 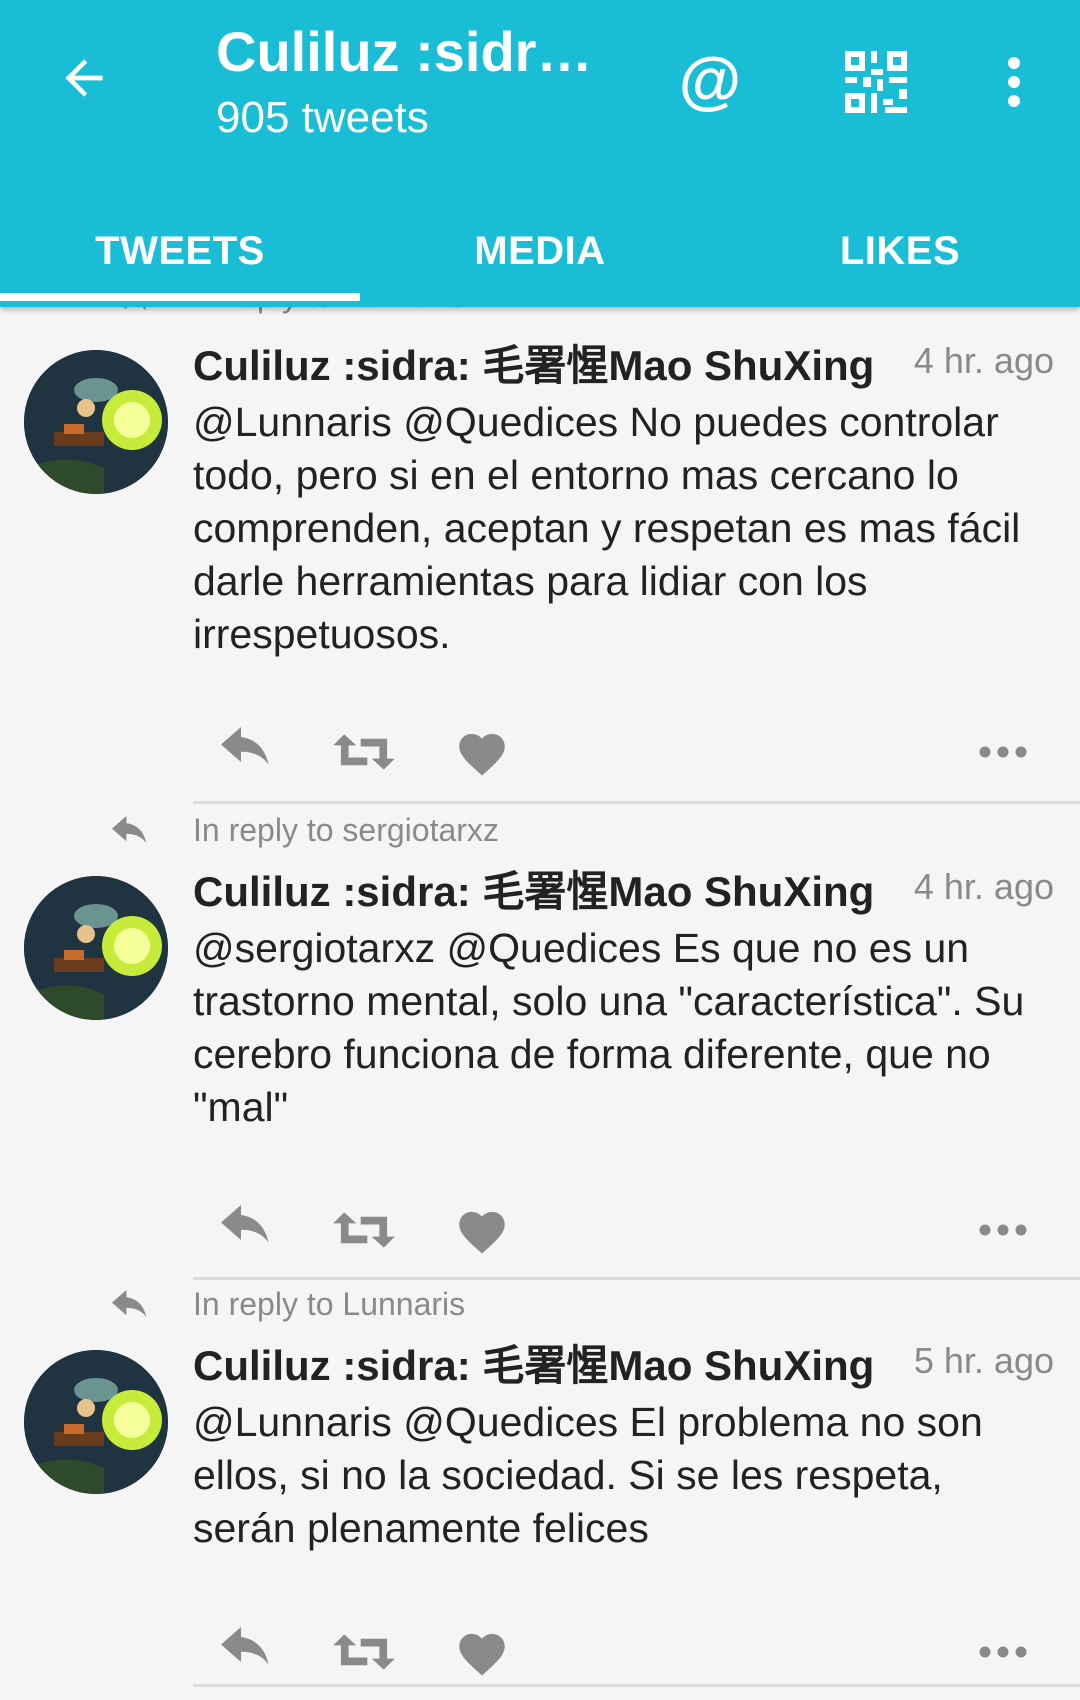 What do you see at coordinates (540, 828) in the screenshot?
I see `reply-context: In reply to sergiotarxz` at bounding box center [540, 828].